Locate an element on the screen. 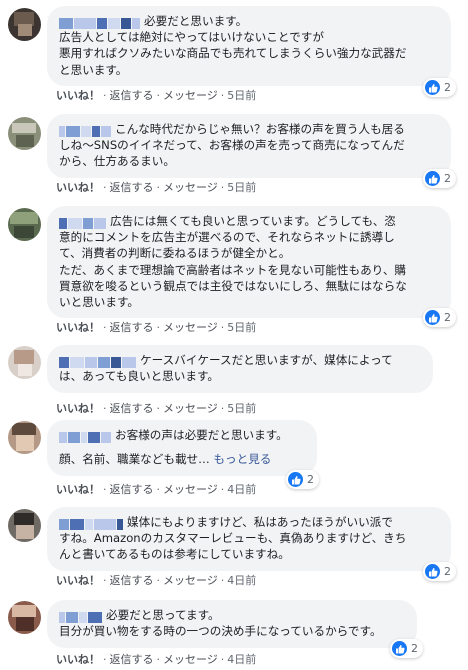 This screenshot has width=468, height=670. comment-bubble: 必要だと思ってます。 目分が買い物をする時の一つの決め手になっているからです。 is located at coordinates (232, 624).